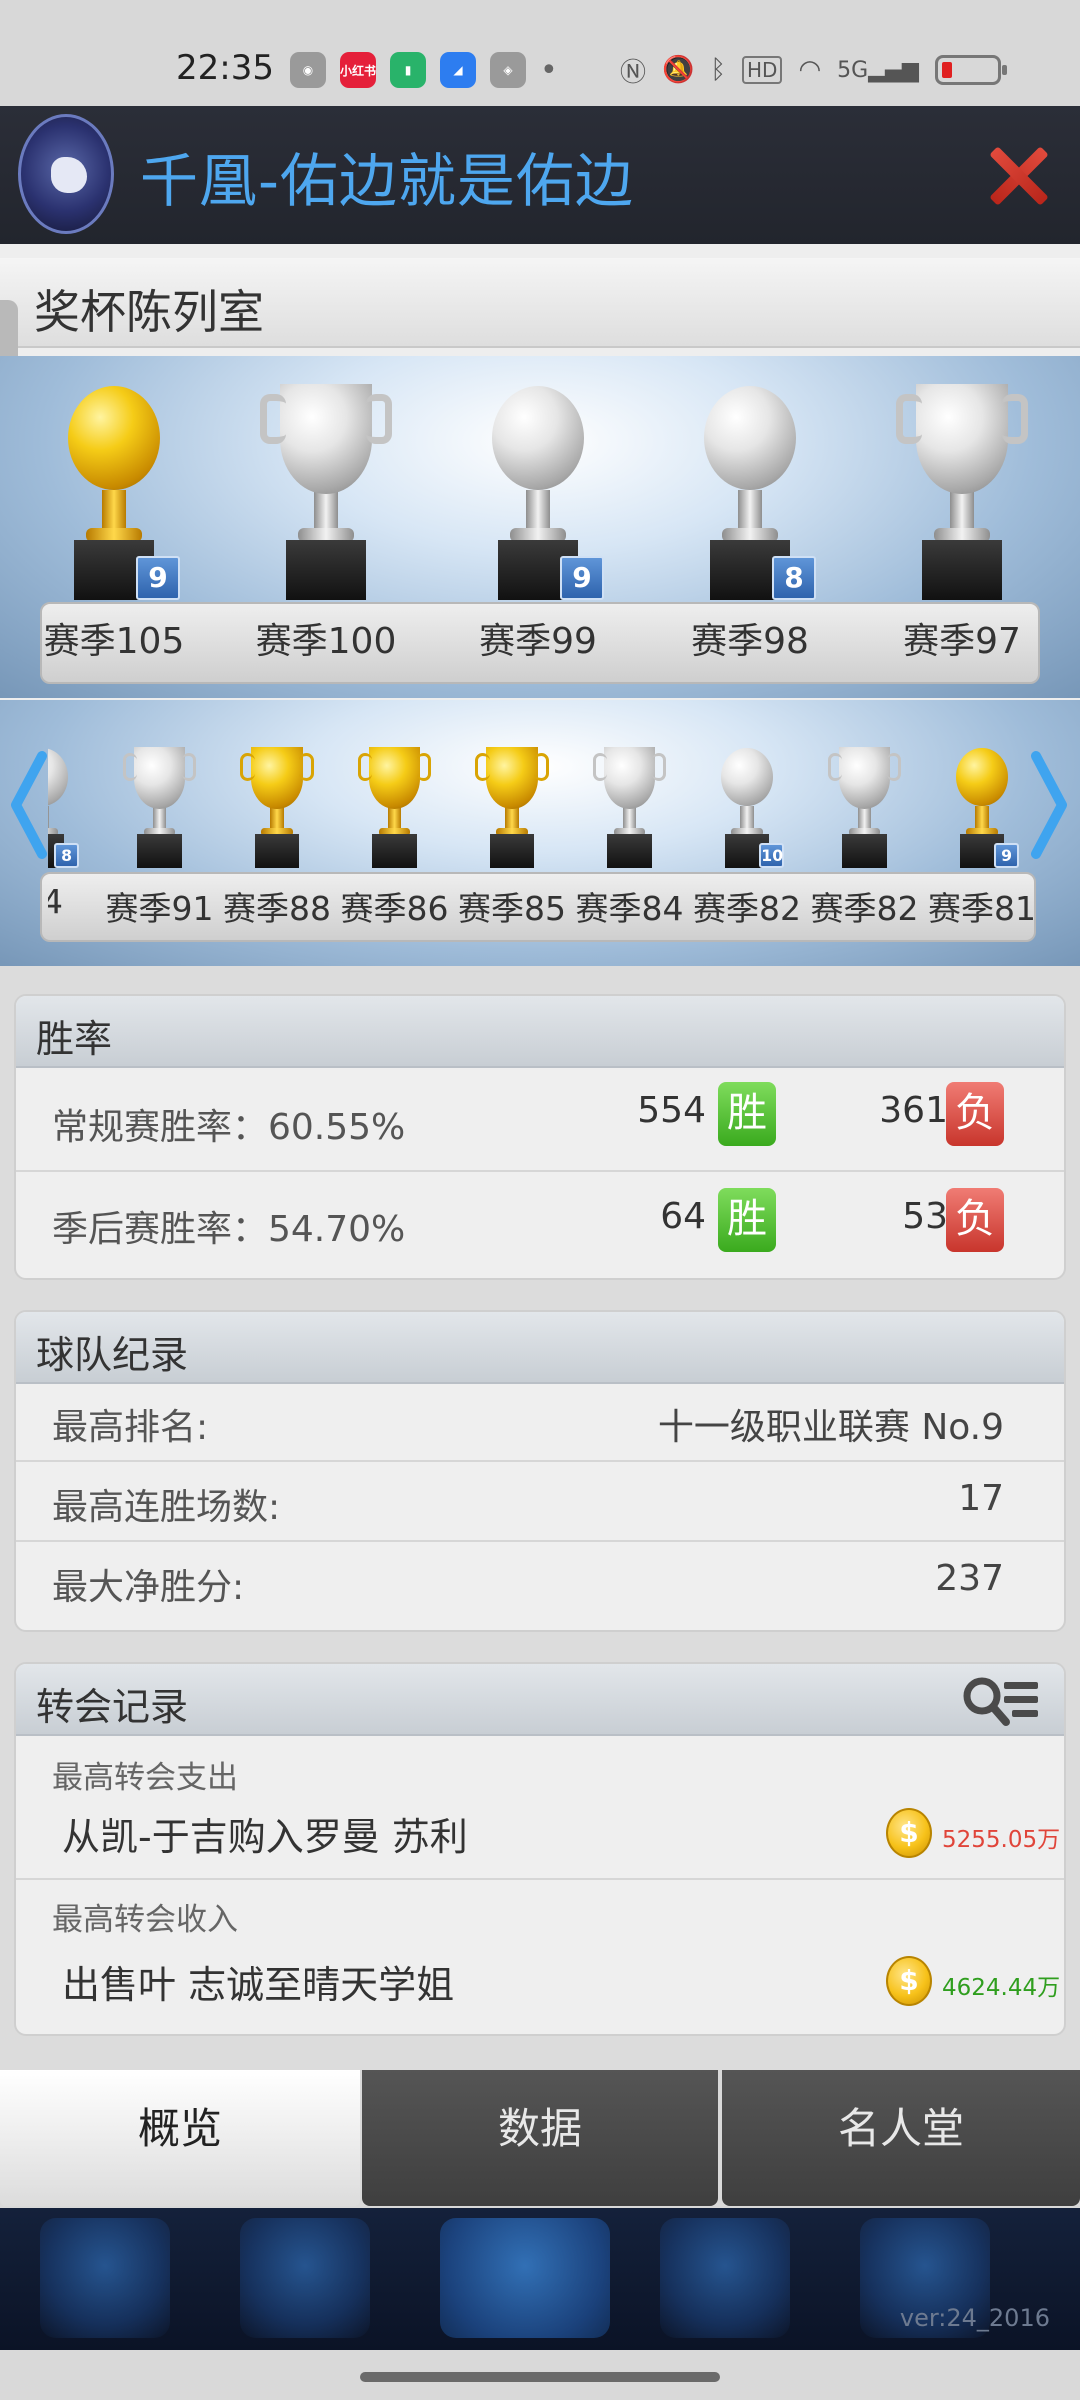  What do you see at coordinates (112, 1355) in the screenshot?
I see `team-record-title: 球队纪录` at bounding box center [112, 1355].